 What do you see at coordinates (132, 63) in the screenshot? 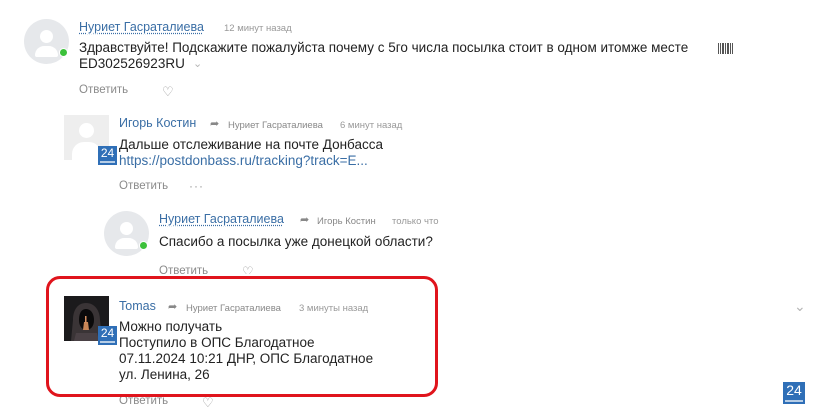
I see `tracking-number: ED302526923RU` at bounding box center [132, 63].